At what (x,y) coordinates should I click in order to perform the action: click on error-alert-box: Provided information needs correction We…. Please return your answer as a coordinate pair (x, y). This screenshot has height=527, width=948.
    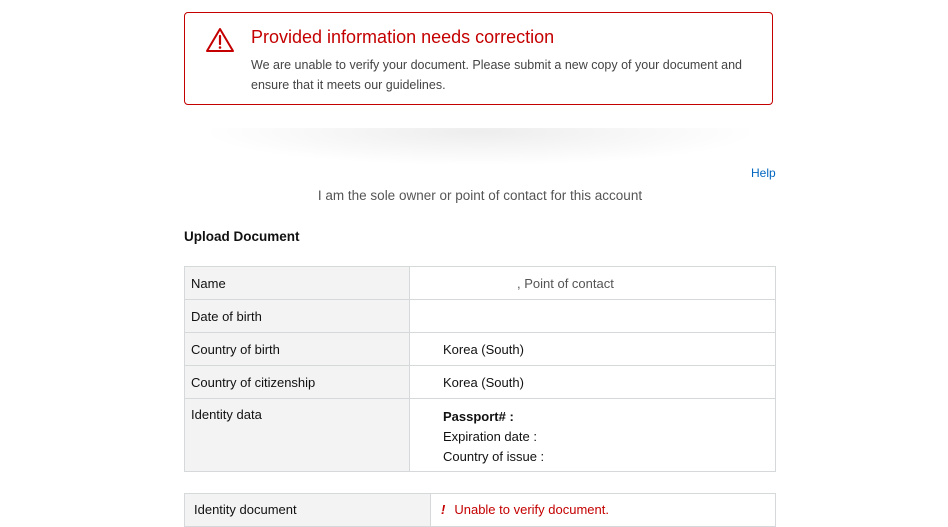
    Looking at the image, I should click on (478, 58).